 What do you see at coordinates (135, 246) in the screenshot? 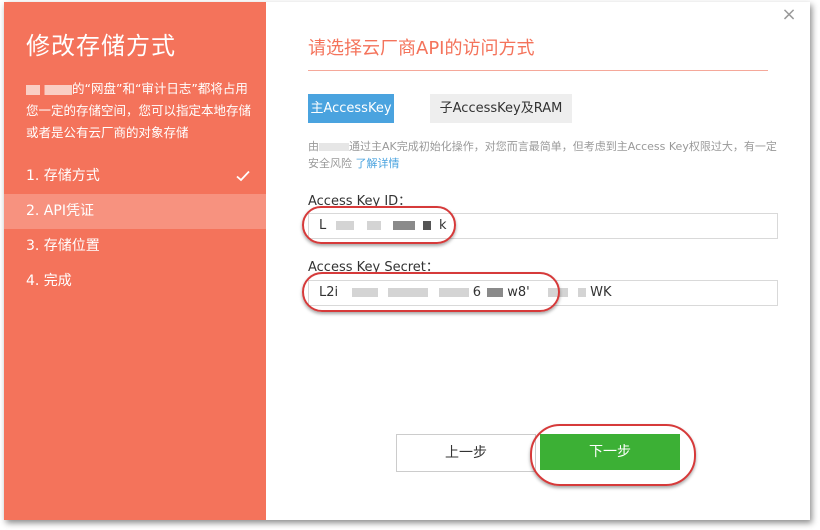
I see `step-storage-location: 3. 存储位置` at bounding box center [135, 246].